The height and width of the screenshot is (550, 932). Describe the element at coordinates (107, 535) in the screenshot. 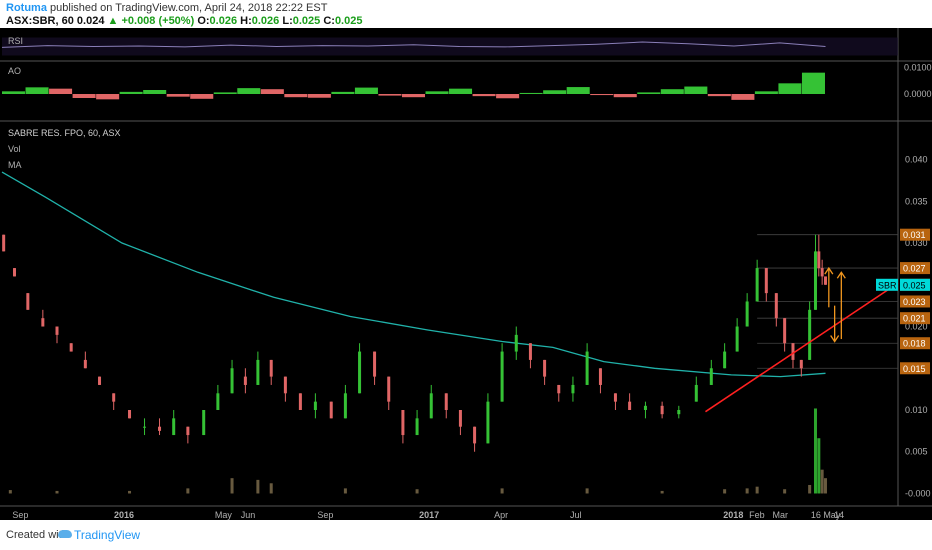

I see `tradingview-brand-link: TradingView` at that location.